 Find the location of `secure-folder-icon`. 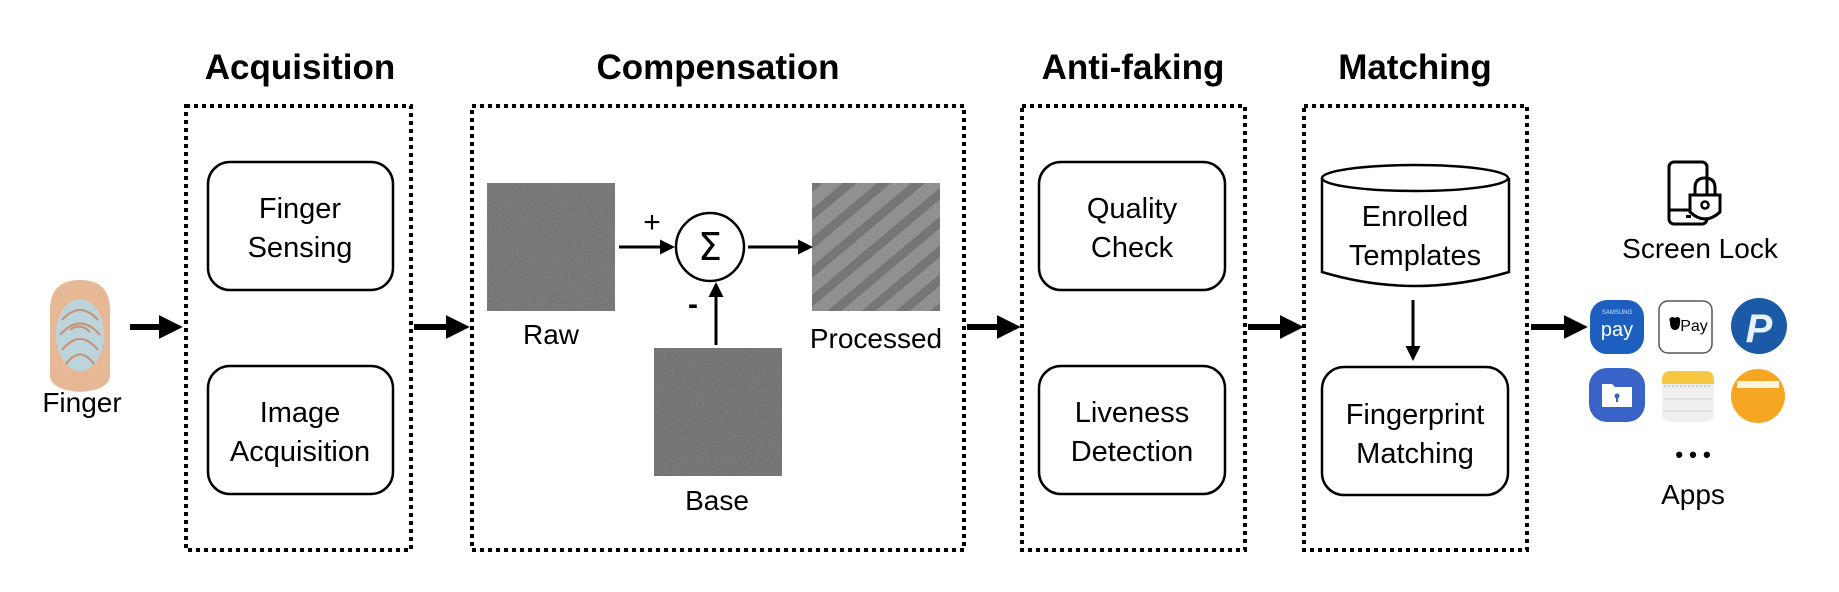

secure-folder-icon is located at coordinates (1617, 395).